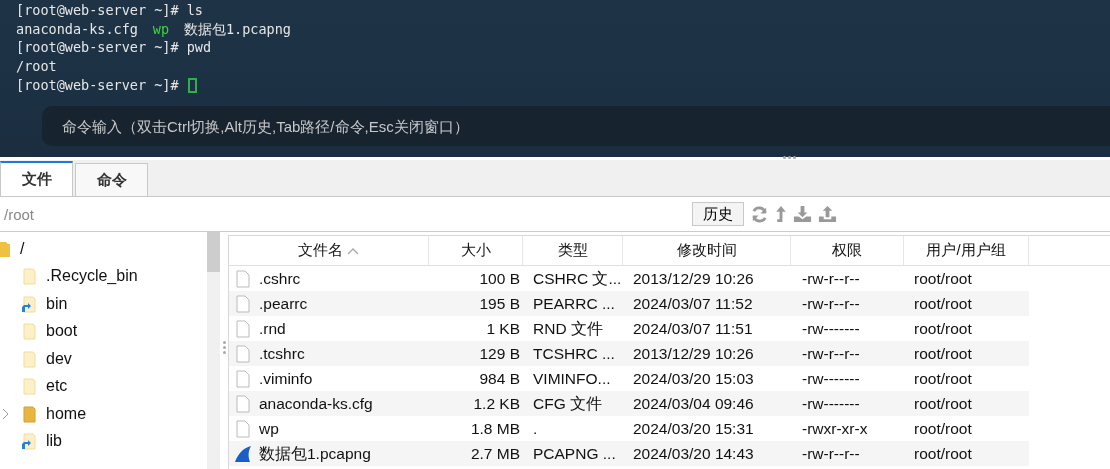  I want to click on table-cell-text: 2024/03/20 15:31, so click(693, 429).